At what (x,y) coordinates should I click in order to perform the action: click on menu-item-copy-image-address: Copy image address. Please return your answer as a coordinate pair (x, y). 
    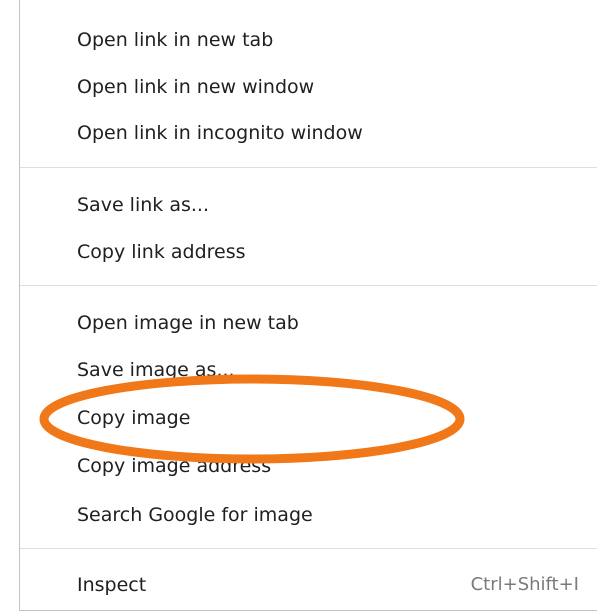
    Looking at the image, I should click on (308, 466).